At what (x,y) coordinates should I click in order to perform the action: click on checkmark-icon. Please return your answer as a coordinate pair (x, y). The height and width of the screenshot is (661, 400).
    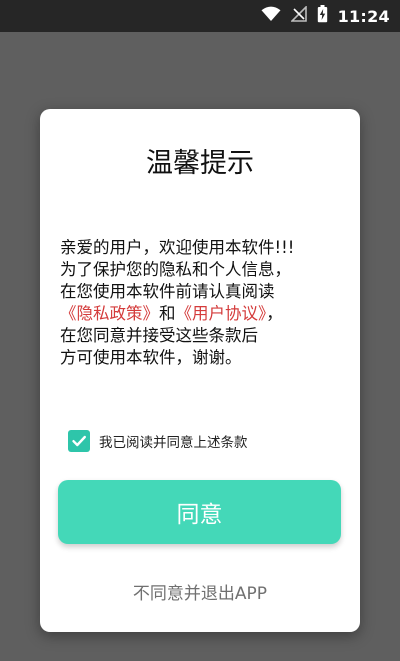
    Looking at the image, I should click on (79, 441).